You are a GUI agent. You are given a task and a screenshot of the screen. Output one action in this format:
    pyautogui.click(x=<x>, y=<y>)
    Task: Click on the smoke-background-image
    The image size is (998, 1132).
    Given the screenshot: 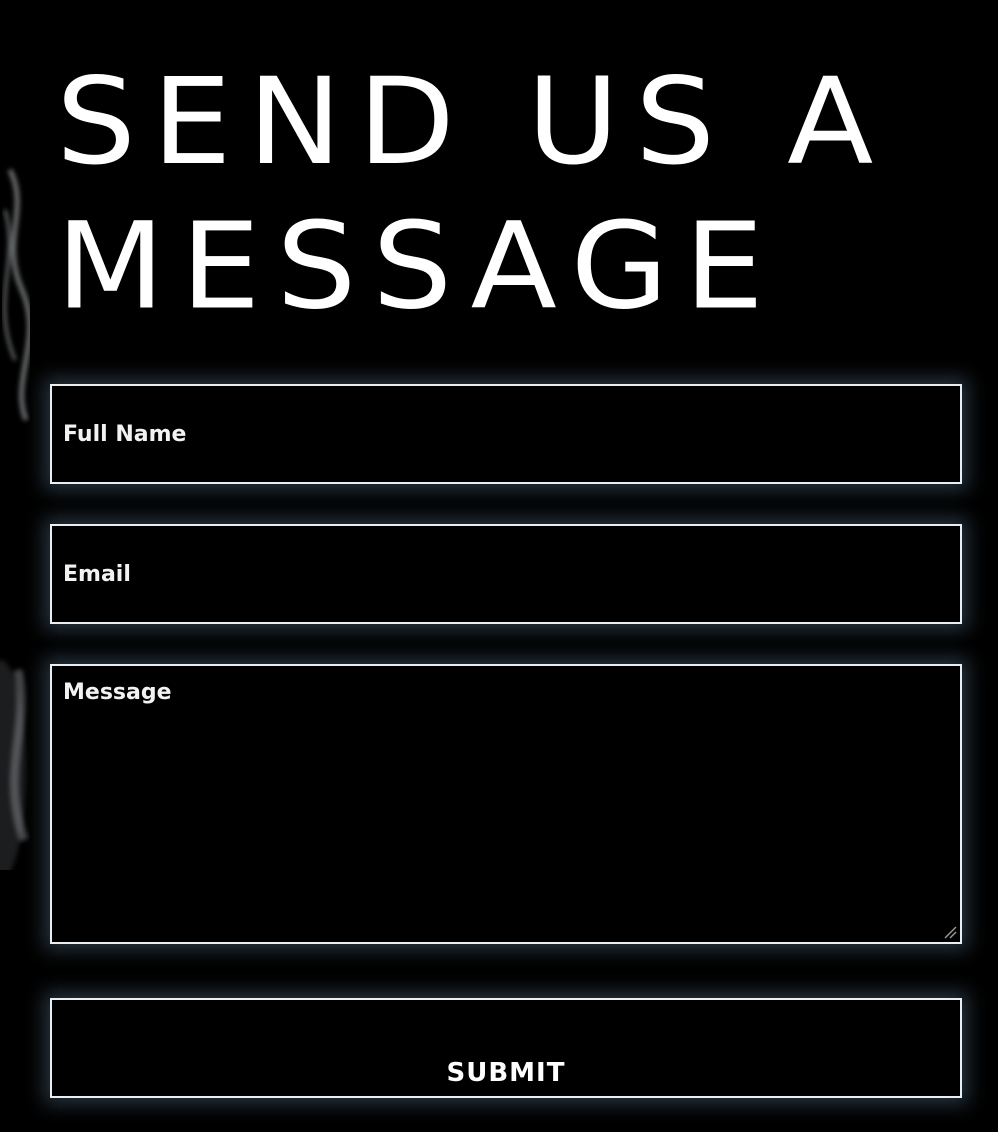 What is the action you would take?
    pyautogui.click(x=15, y=519)
    